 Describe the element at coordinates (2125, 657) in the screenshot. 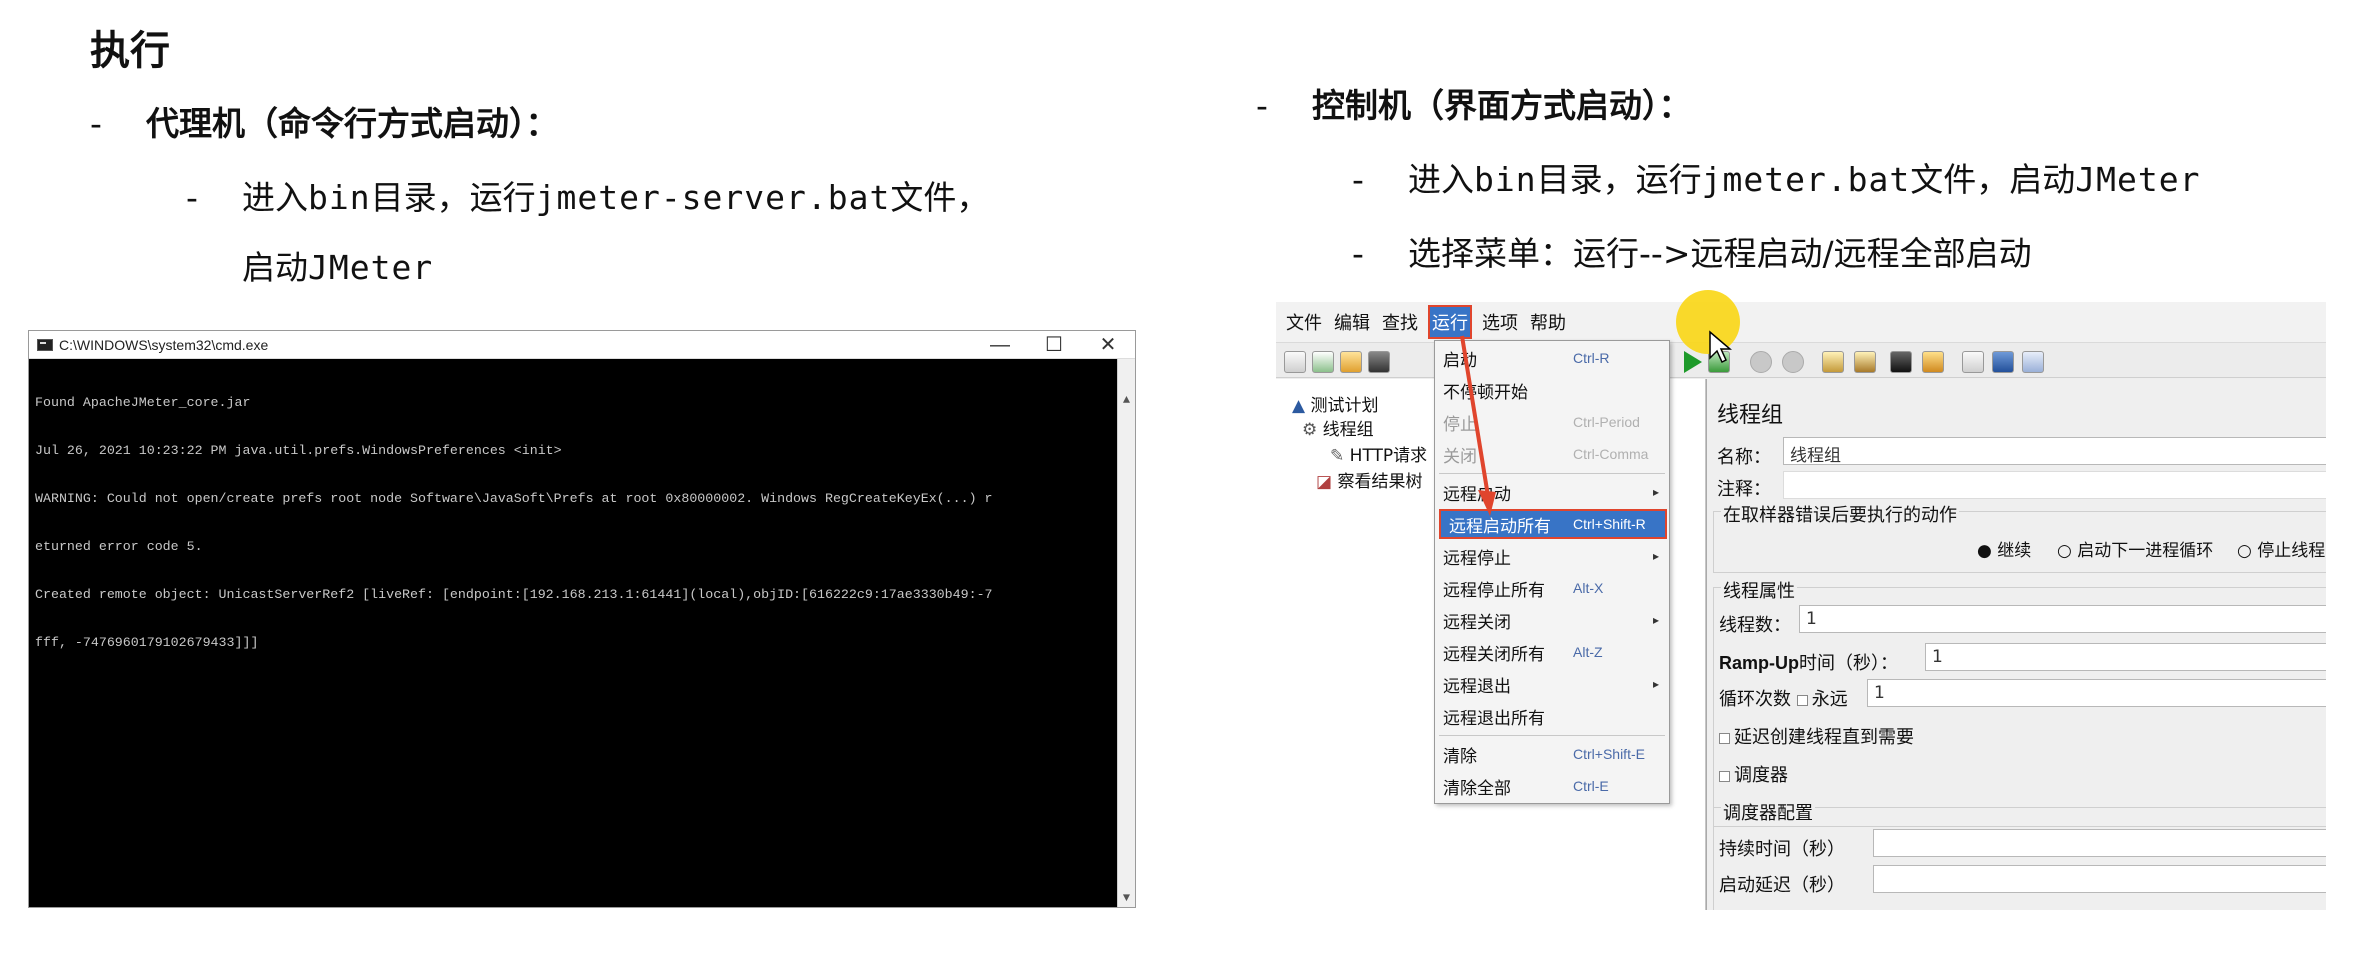

I see `rampup-field: 1` at that location.